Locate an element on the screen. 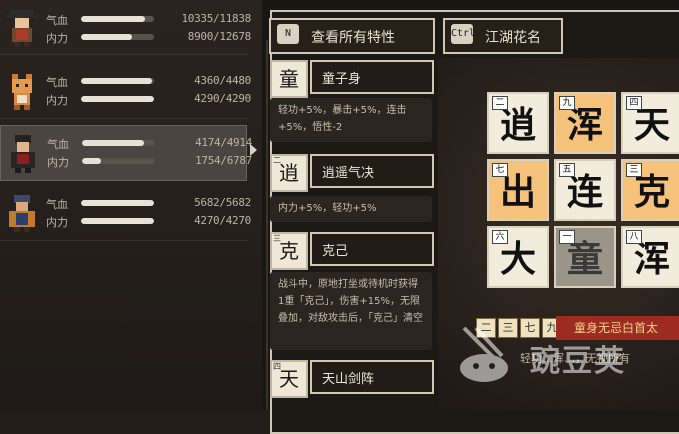  tile-character: 克 is located at coordinates (651, 192).